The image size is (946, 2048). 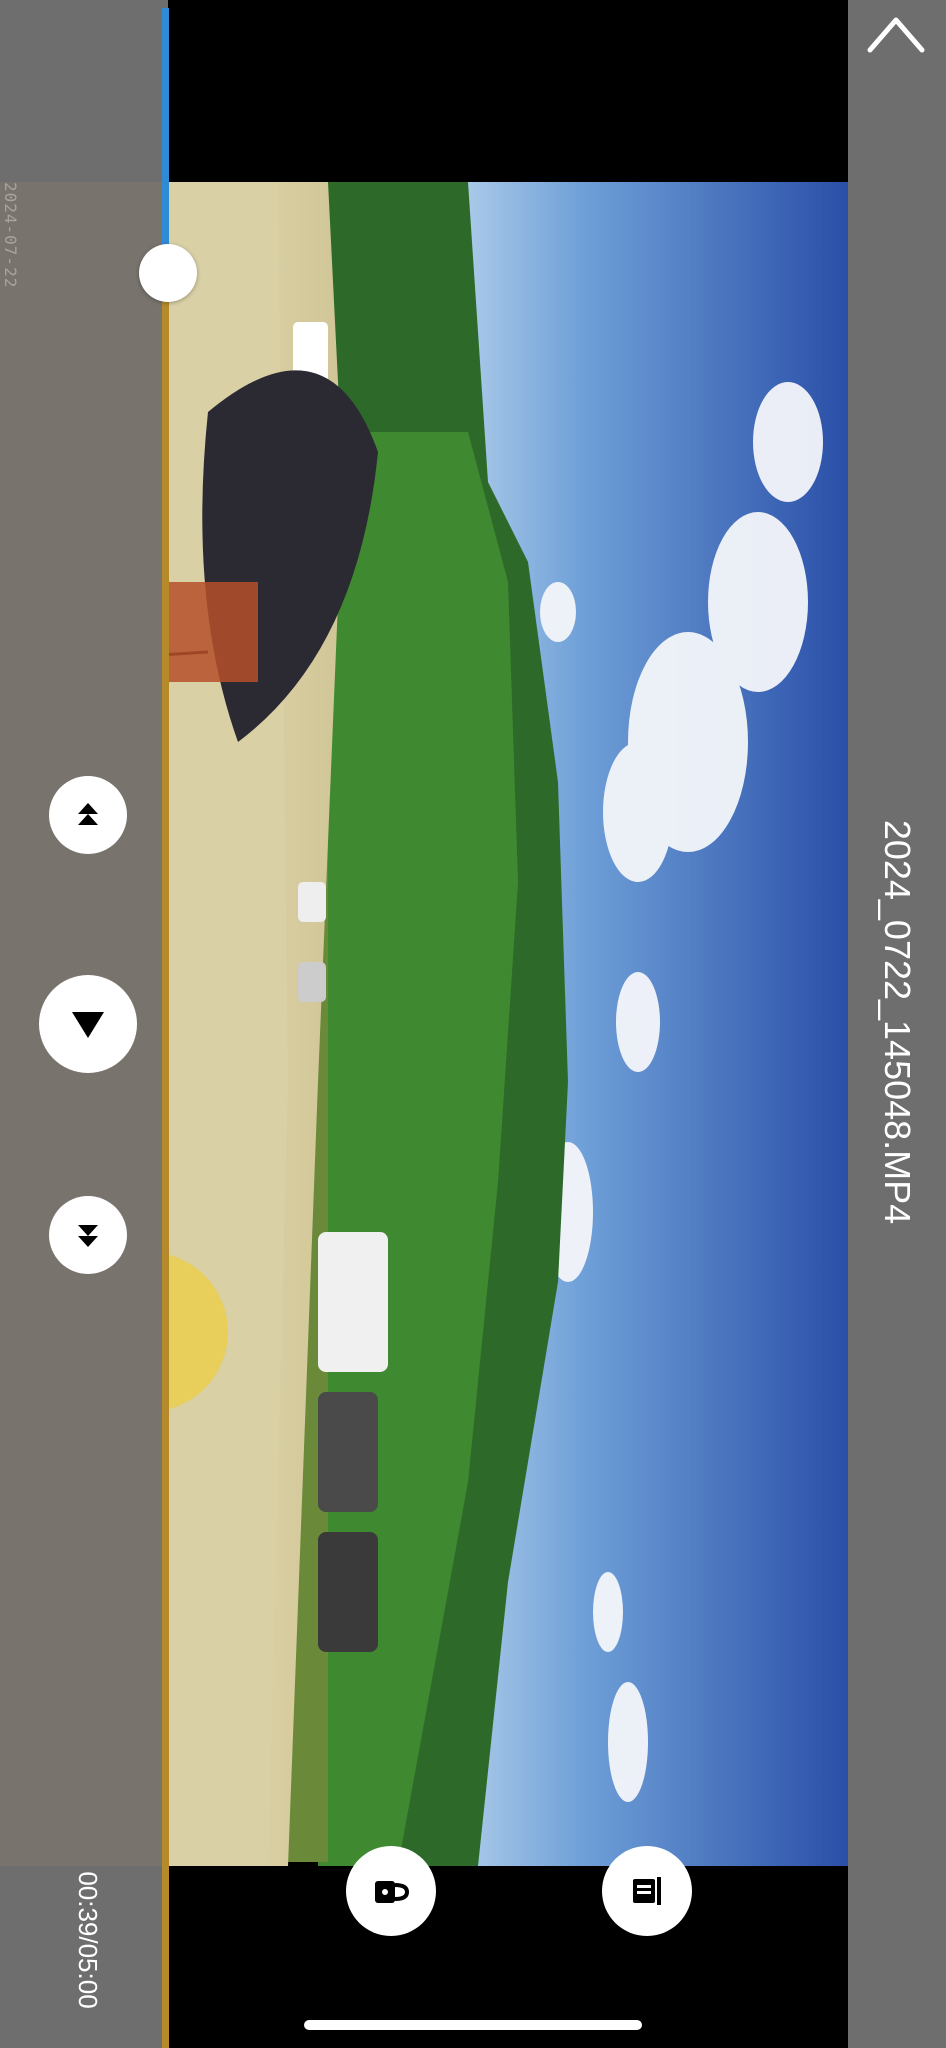 I want to click on play-icon, so click(x=88, y=1025).